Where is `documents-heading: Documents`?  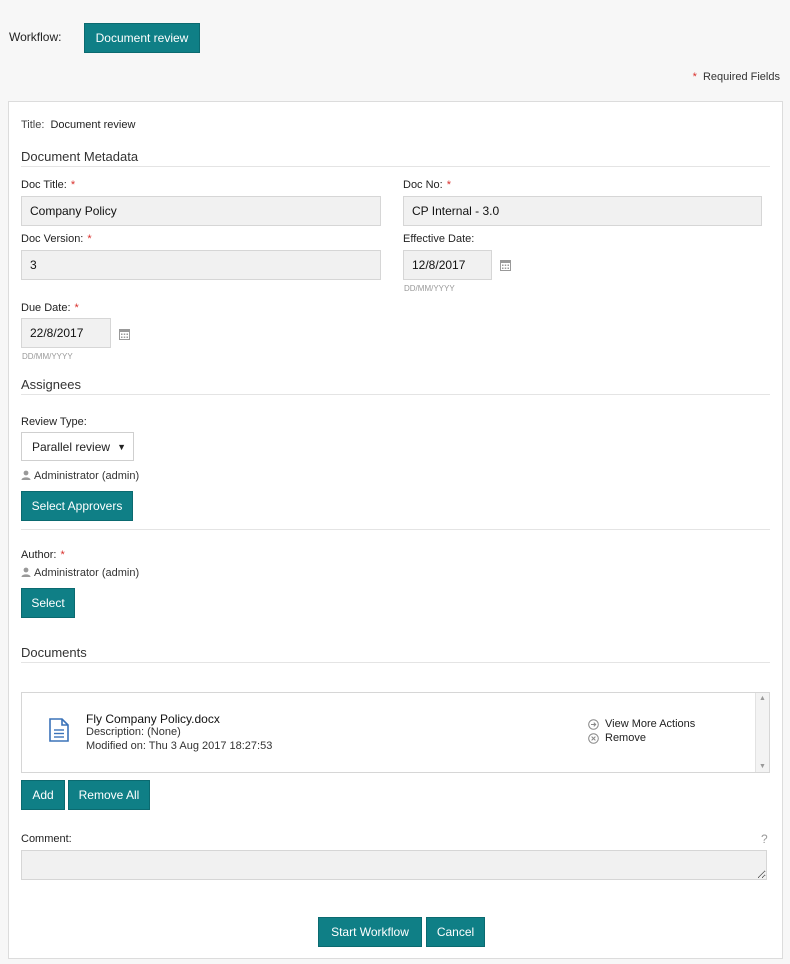 documents-heading: Documents is located at coordinates (54, 652).